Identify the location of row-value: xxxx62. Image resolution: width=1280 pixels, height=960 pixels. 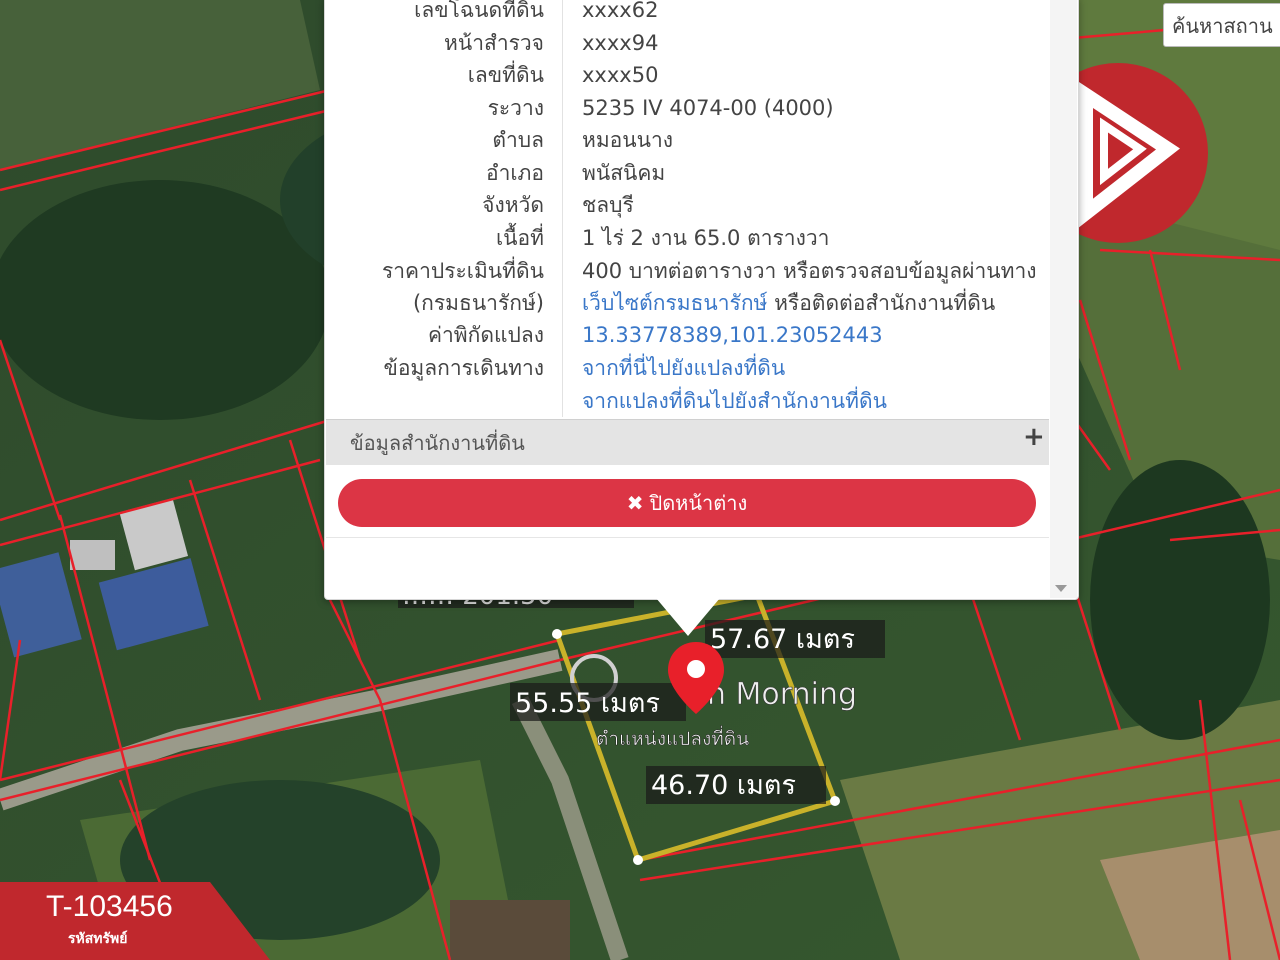
(620, 11).